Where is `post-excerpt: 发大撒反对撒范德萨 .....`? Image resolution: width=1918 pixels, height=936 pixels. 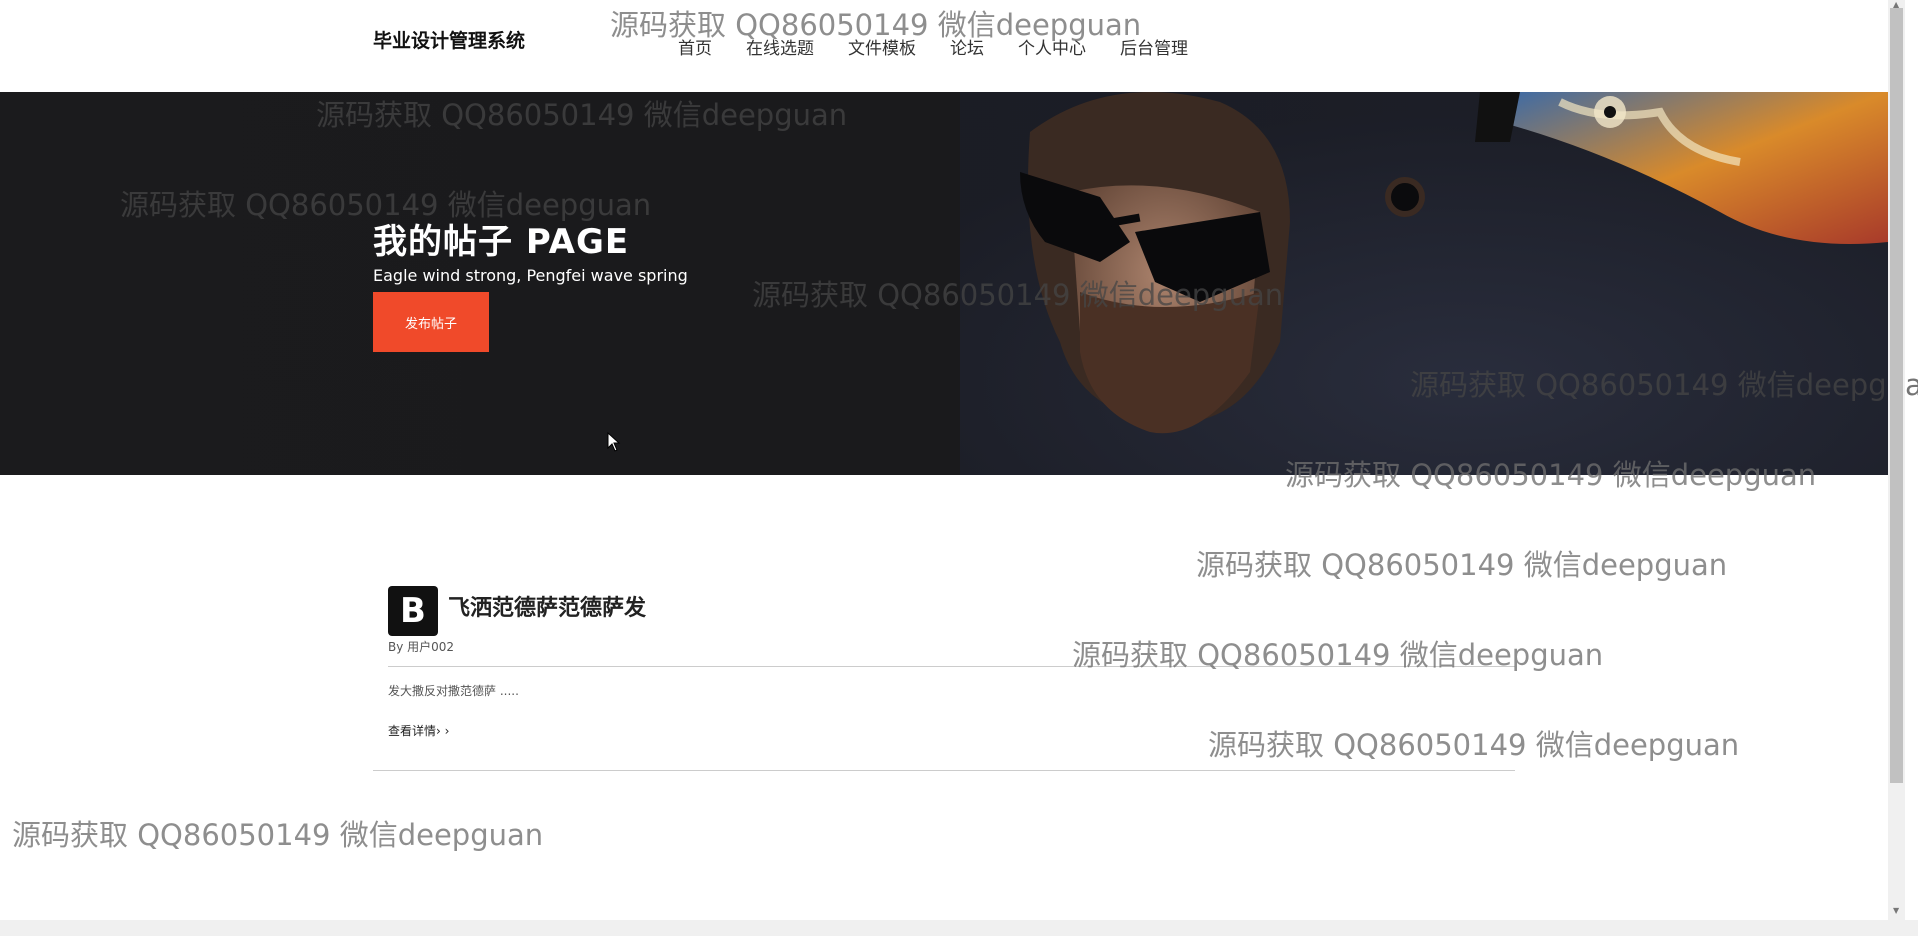
post-excerpt: 发大撒反对撒范德萨 ..... is located at coordinates (453, 691).